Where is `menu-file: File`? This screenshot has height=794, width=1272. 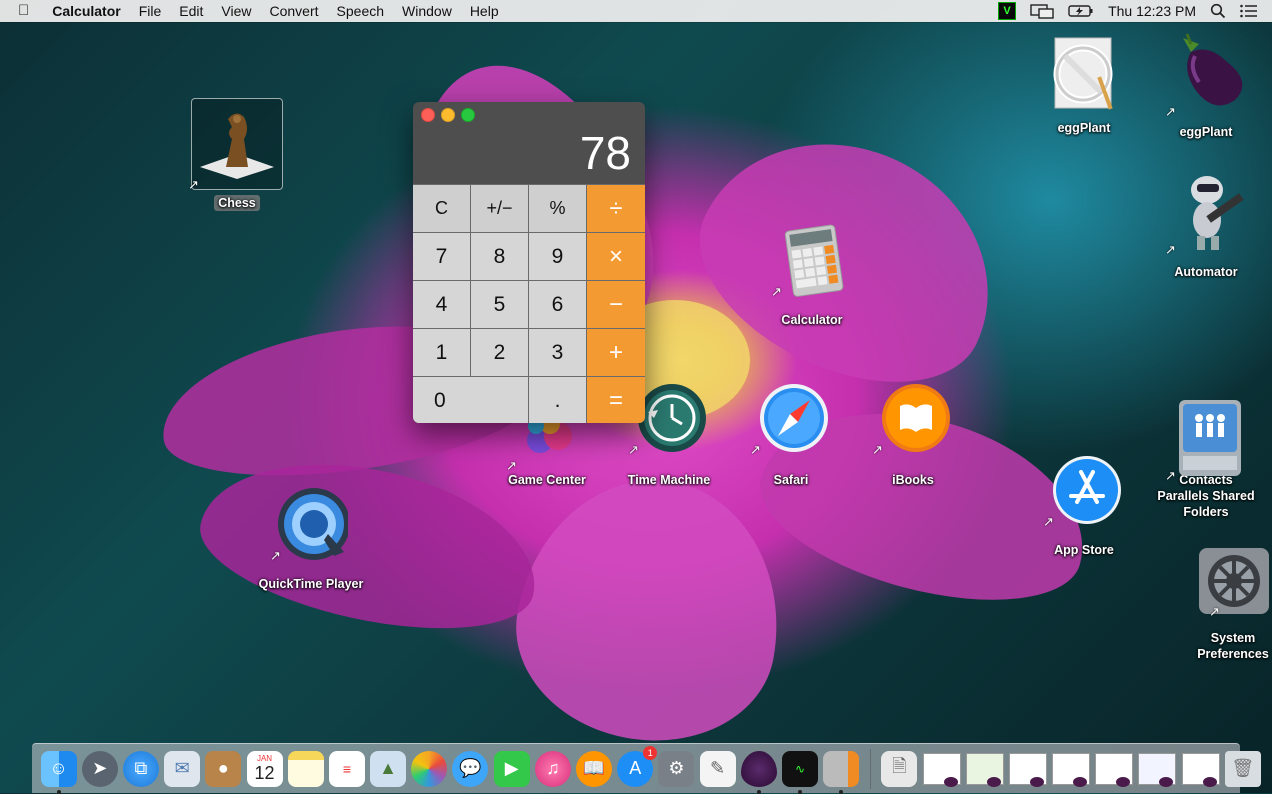 menu-file: File is located at coordinates (150, 11).